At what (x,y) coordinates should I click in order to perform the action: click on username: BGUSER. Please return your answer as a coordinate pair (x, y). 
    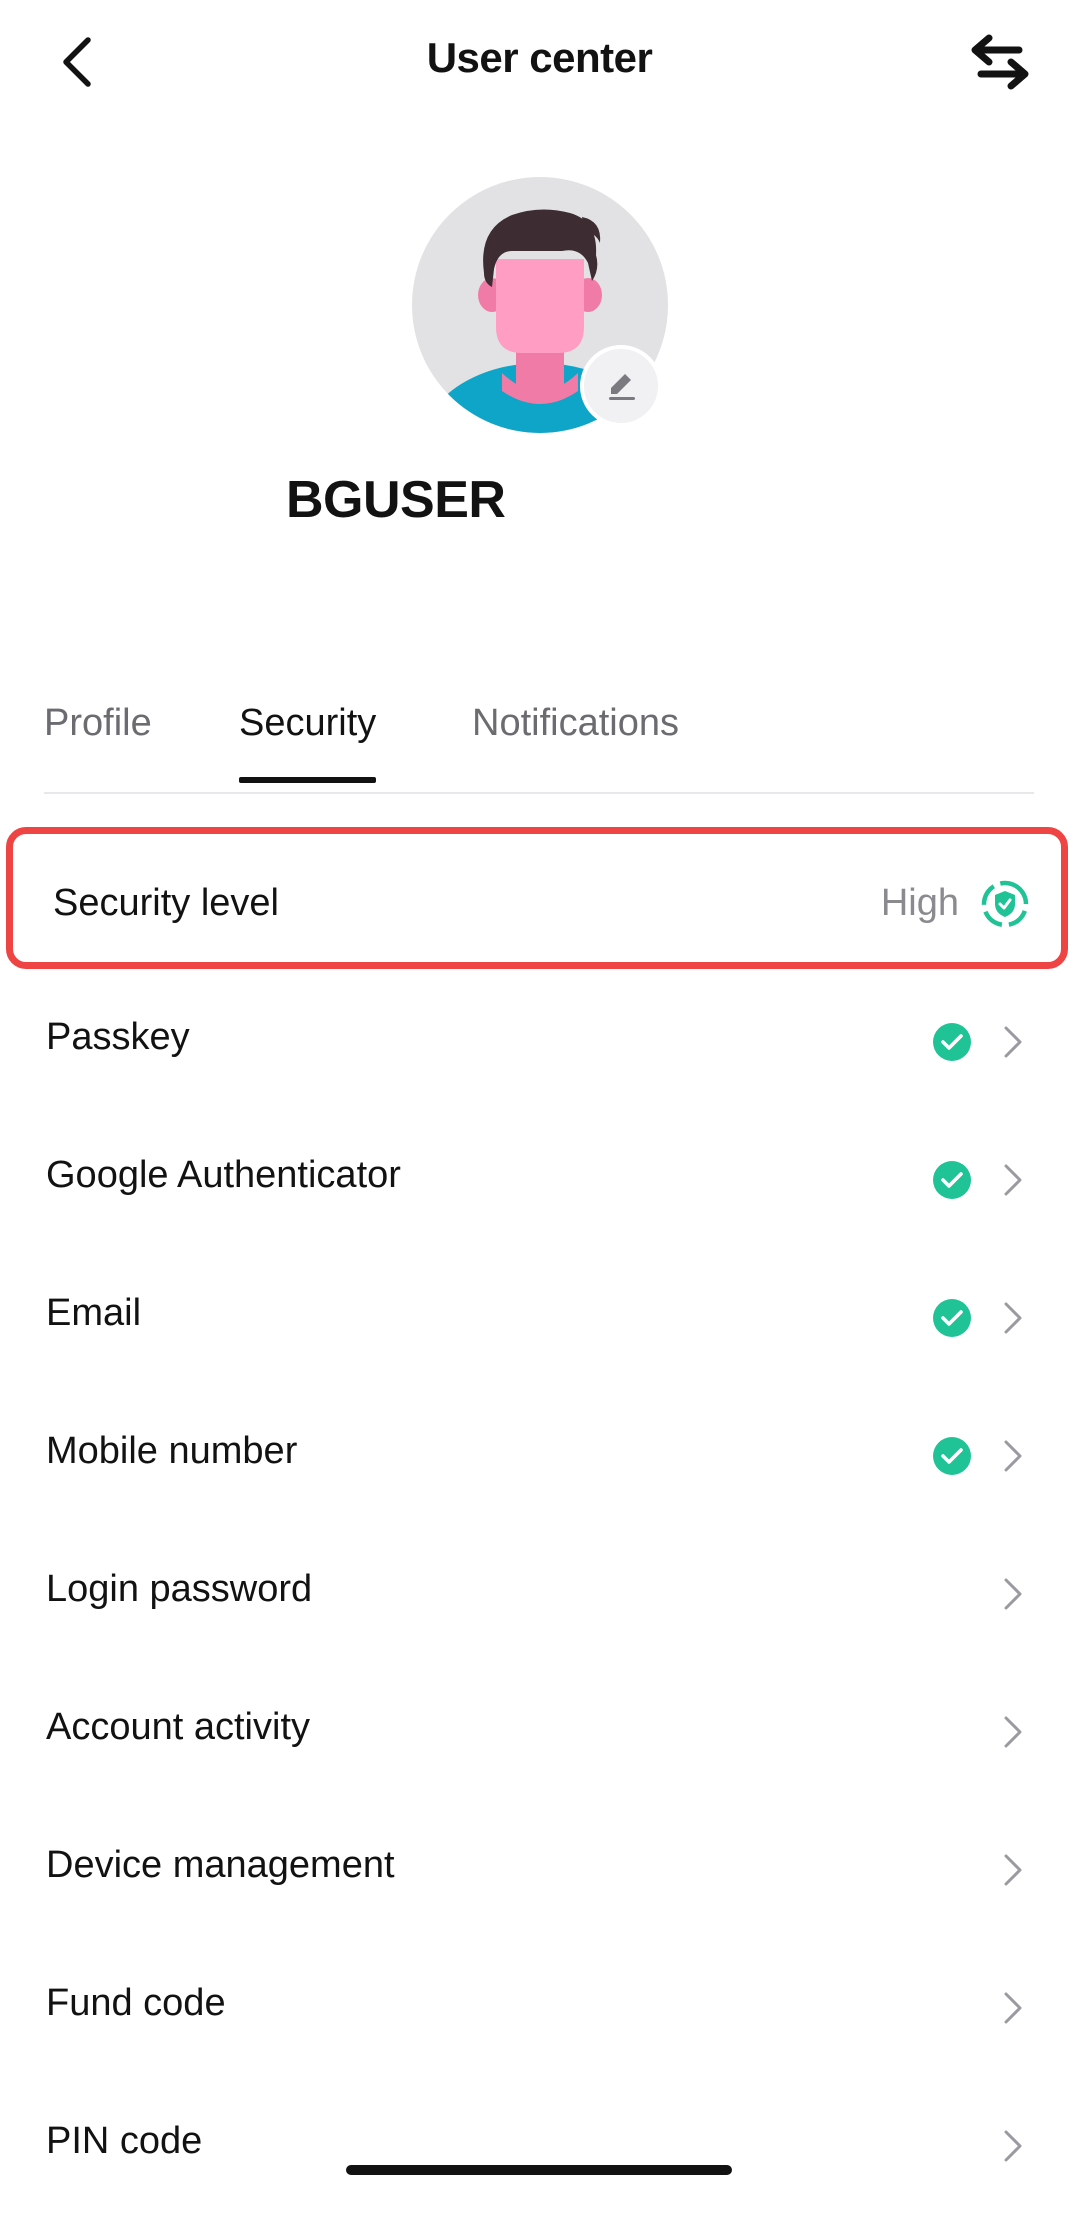
    Looking at the image, I should click on (396, 500).